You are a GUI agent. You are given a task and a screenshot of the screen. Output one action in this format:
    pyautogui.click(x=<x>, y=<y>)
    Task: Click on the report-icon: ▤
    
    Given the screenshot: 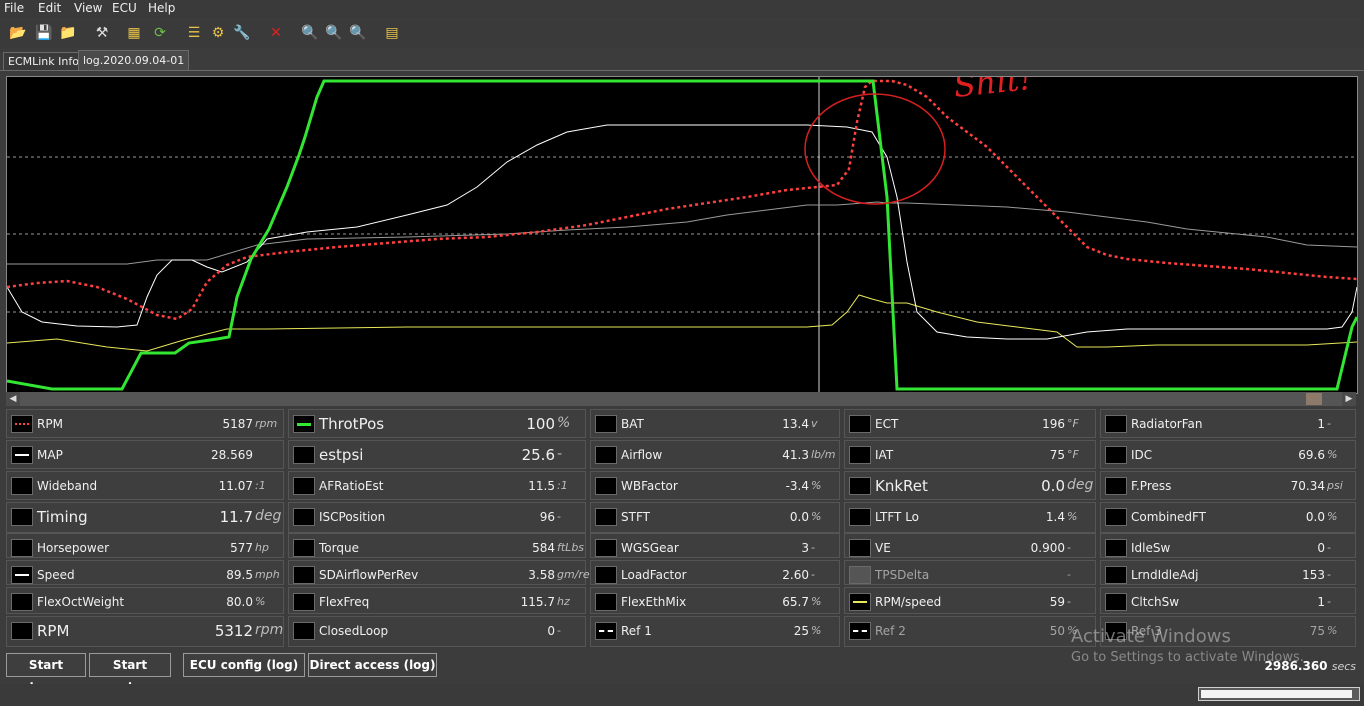 What is the action you would take?
    pyautogui.click(x=392, y=33)
    